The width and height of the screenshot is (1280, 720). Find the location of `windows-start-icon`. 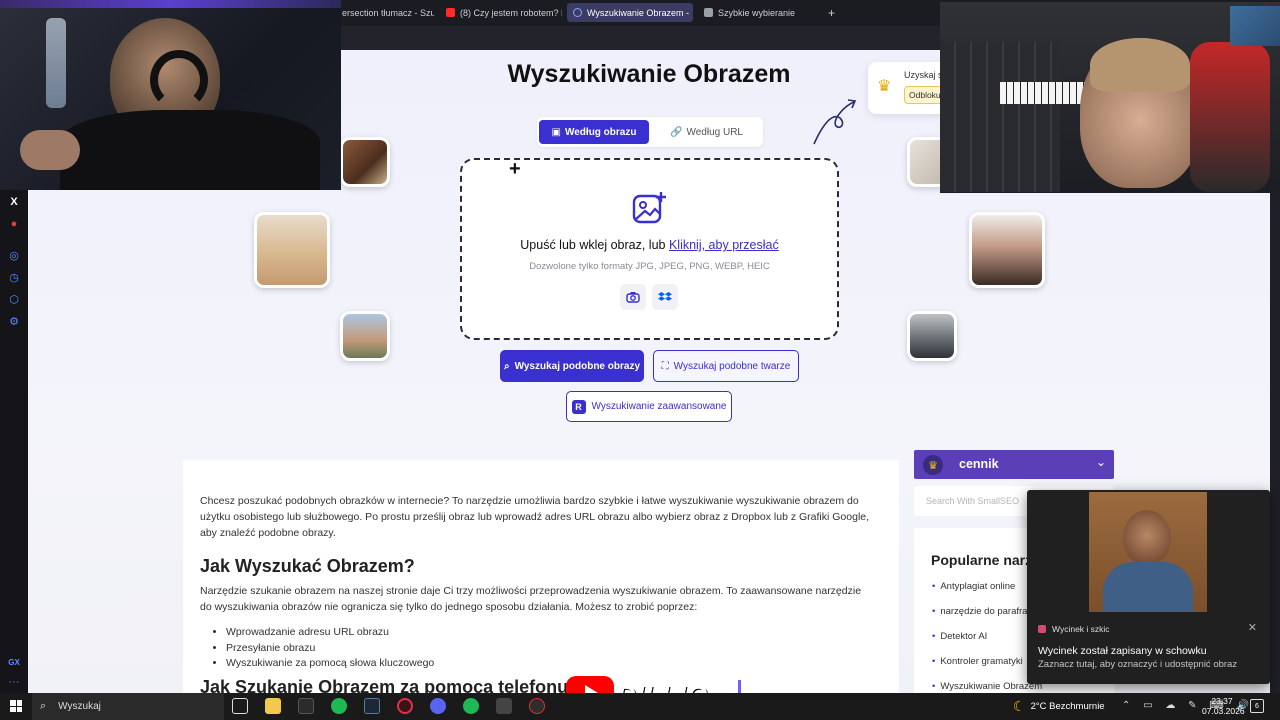

windows-start-icon is located at coordinates (16, 706).